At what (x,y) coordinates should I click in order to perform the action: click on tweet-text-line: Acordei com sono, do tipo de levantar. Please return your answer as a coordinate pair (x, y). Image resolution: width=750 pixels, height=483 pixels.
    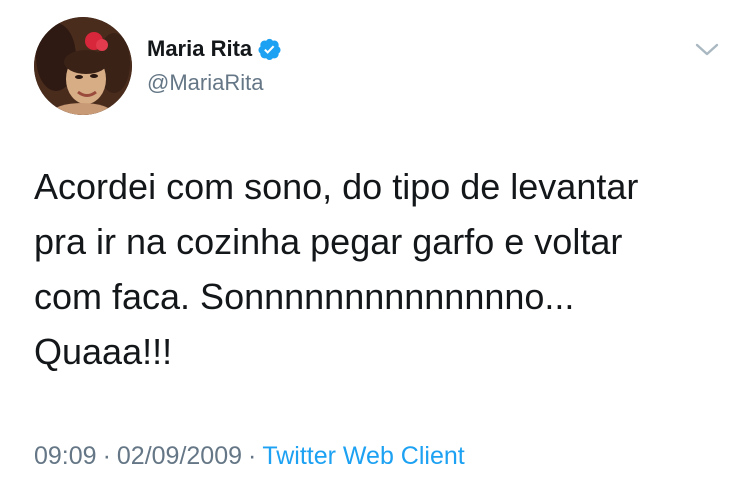
    Looking at the image, I should click on (336, 186).